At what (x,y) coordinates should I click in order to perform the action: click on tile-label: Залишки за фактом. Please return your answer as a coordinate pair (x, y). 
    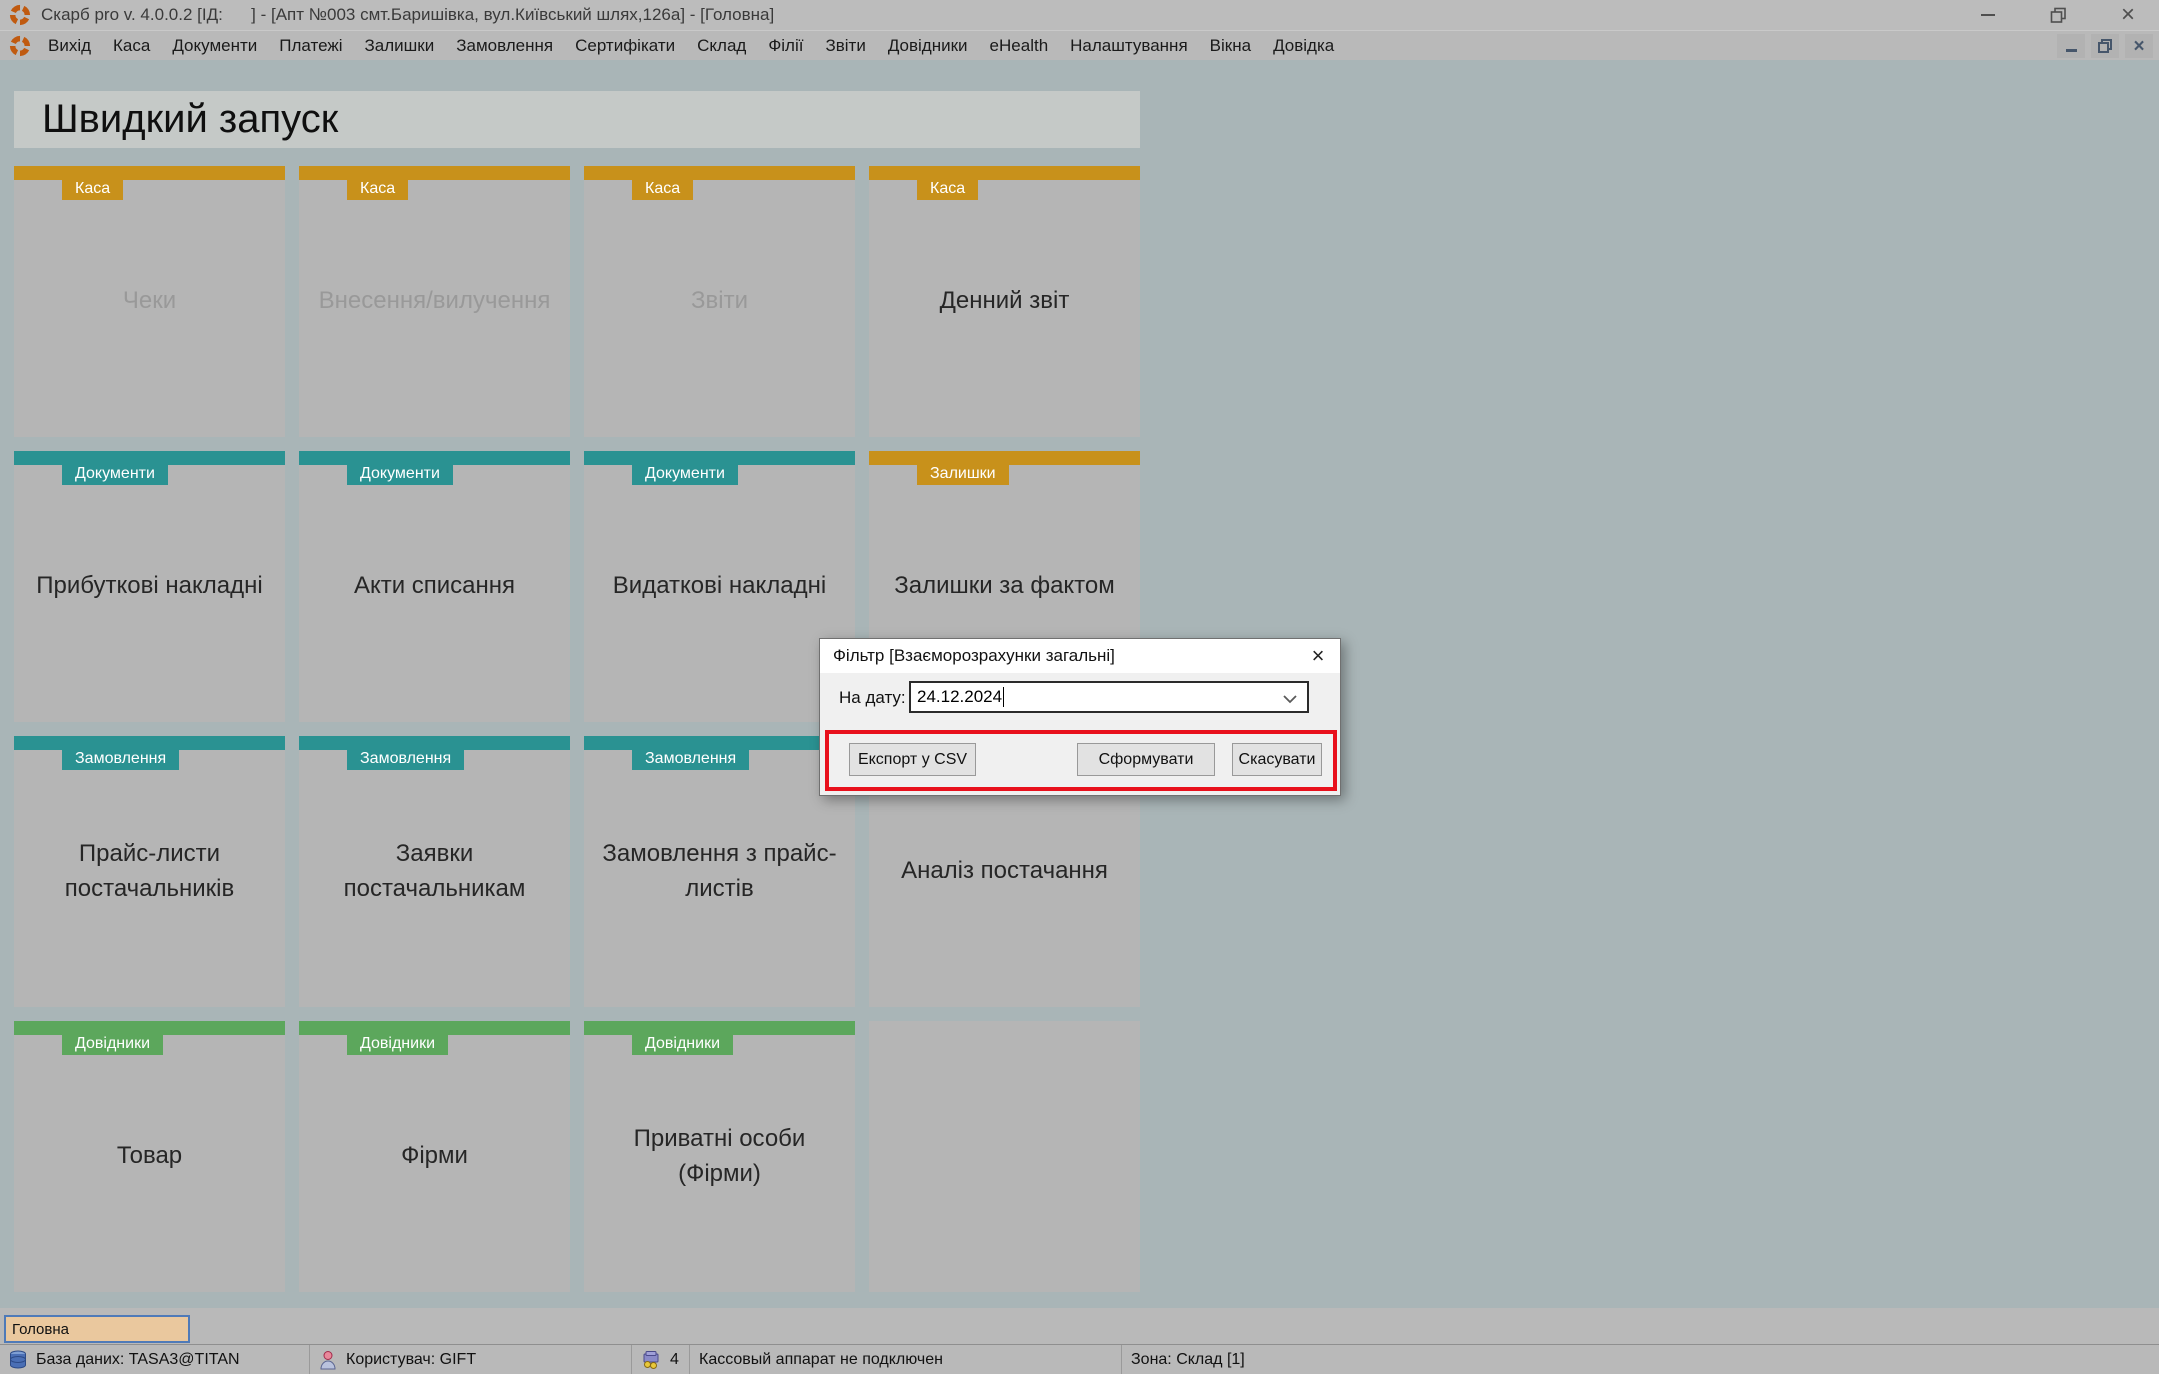
    Looking at the image, I should click on (1004, 586).